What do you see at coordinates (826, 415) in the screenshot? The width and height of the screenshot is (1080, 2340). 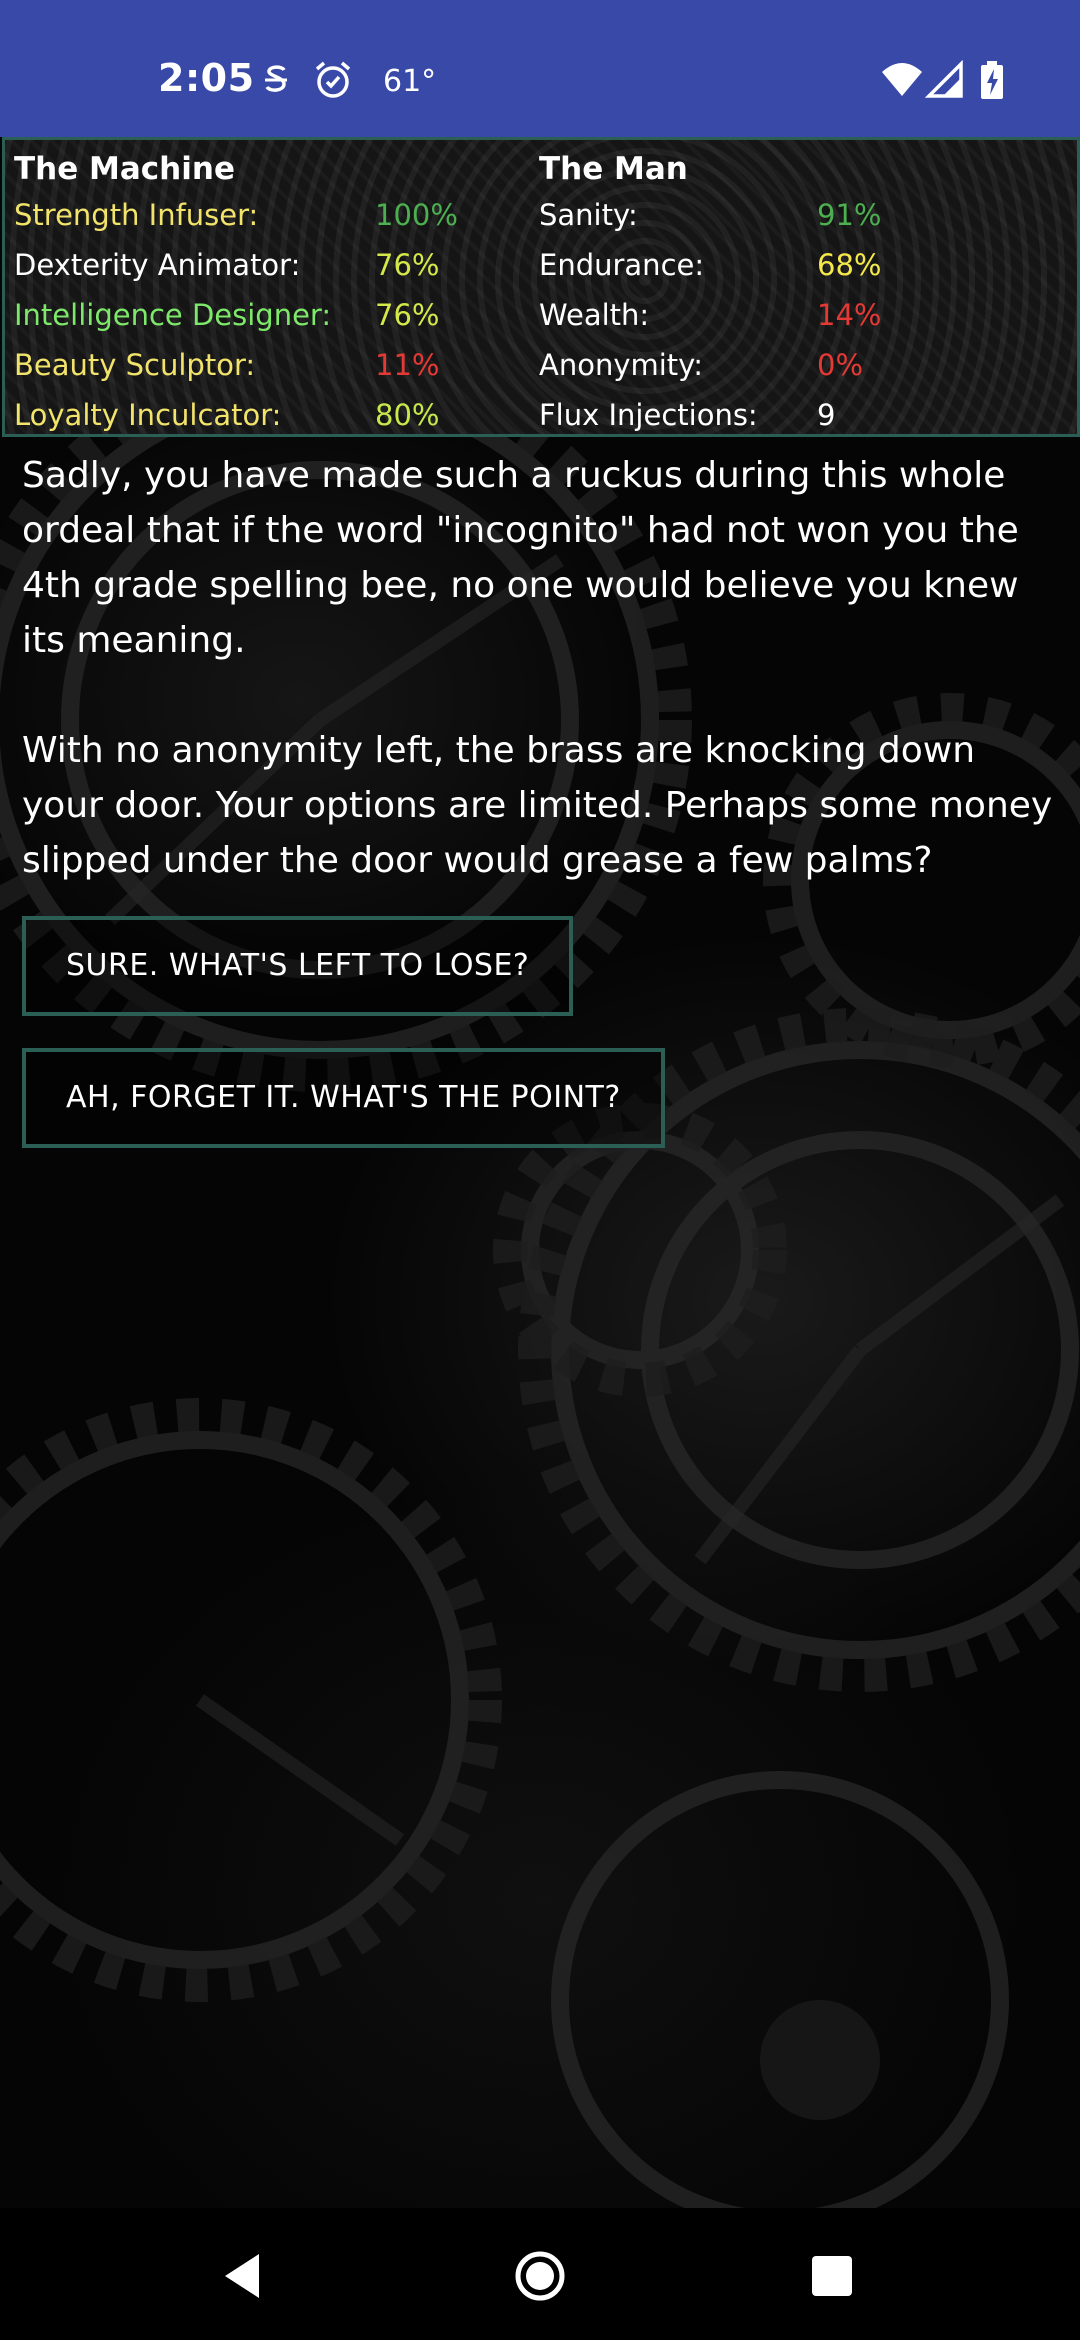 I see `stat-value: 9` at bounding box center [826, 415].